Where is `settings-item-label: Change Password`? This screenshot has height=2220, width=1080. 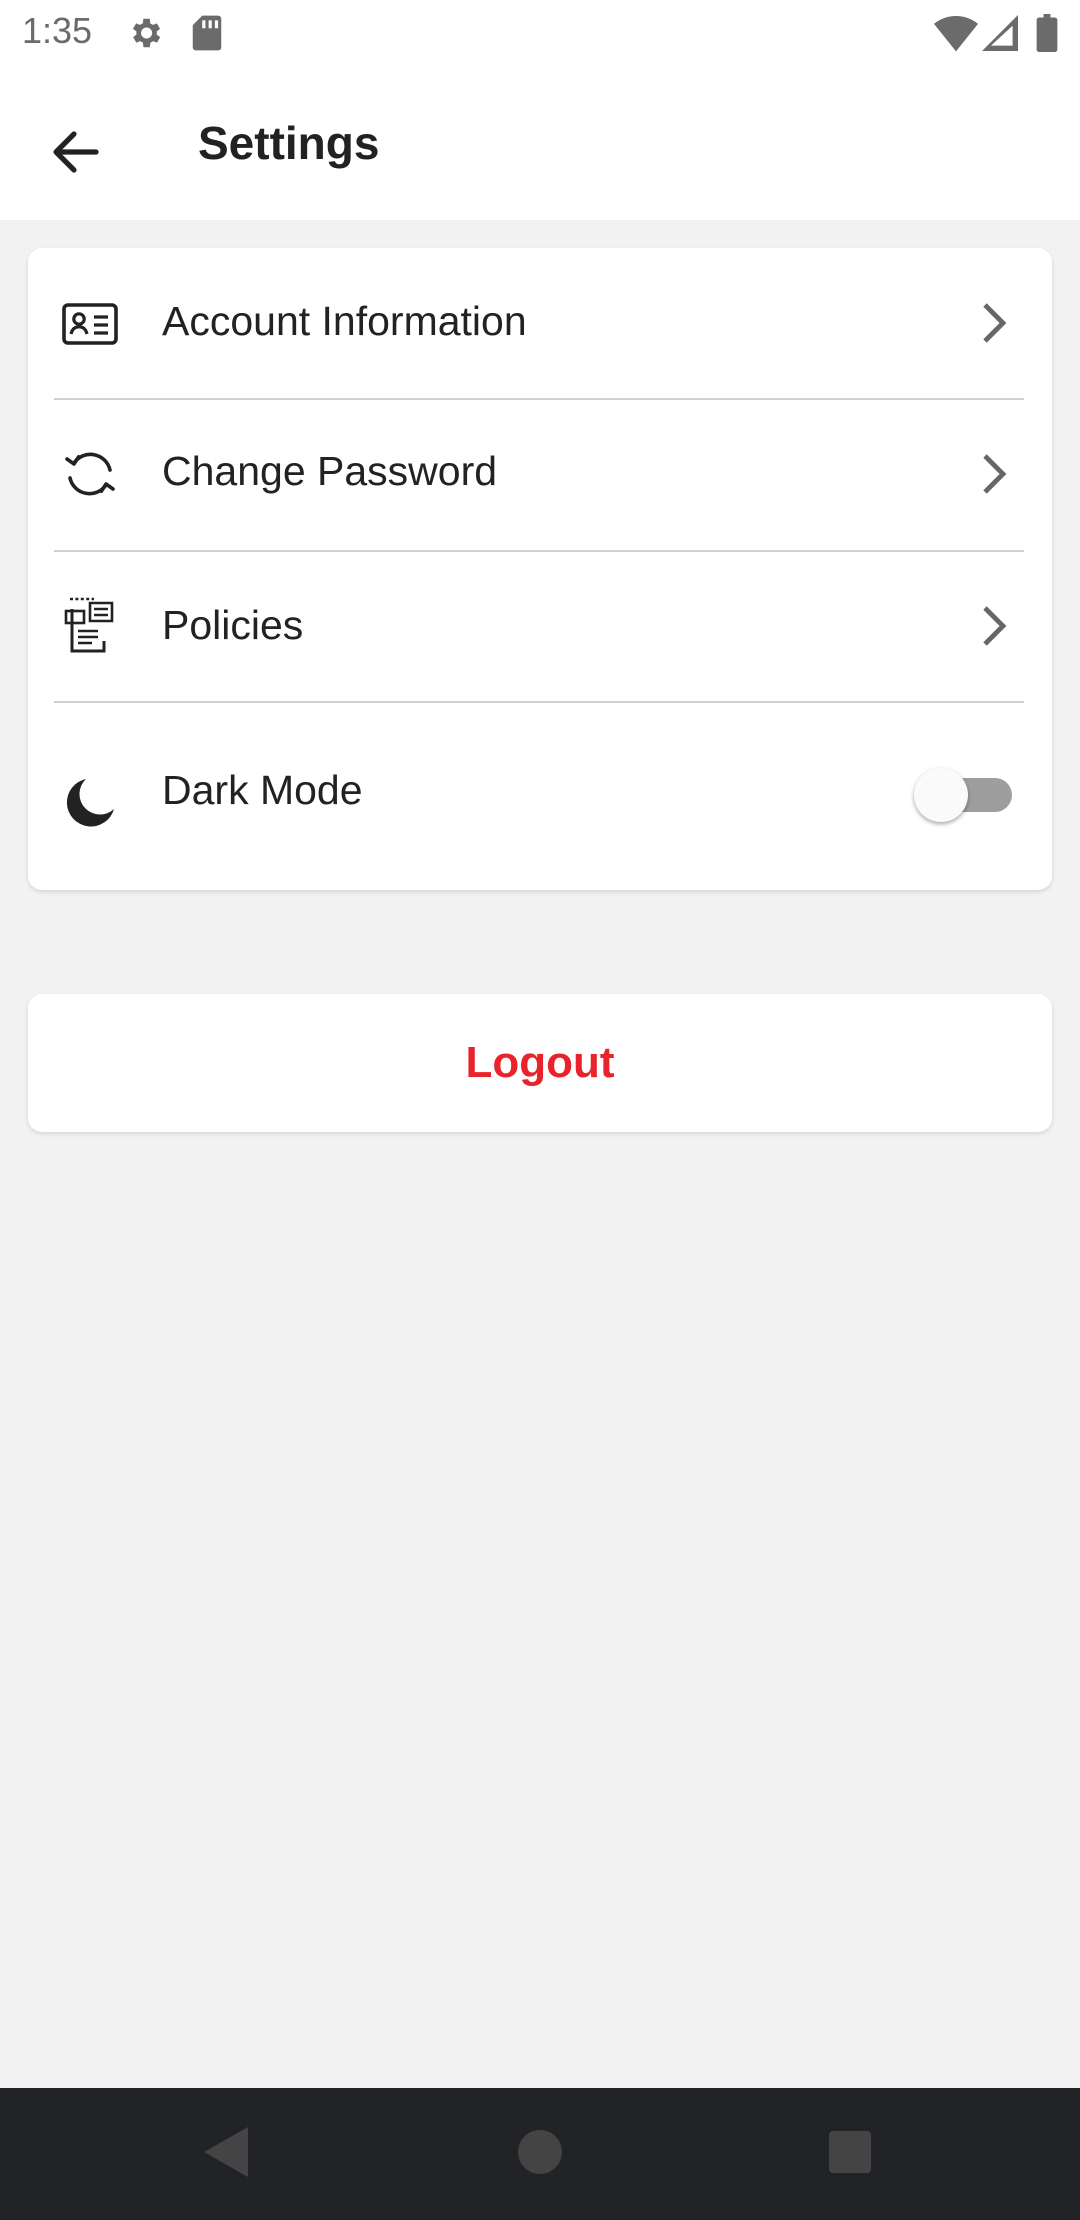 settings-item-label: Change Password is located at coordinates (330, 471).